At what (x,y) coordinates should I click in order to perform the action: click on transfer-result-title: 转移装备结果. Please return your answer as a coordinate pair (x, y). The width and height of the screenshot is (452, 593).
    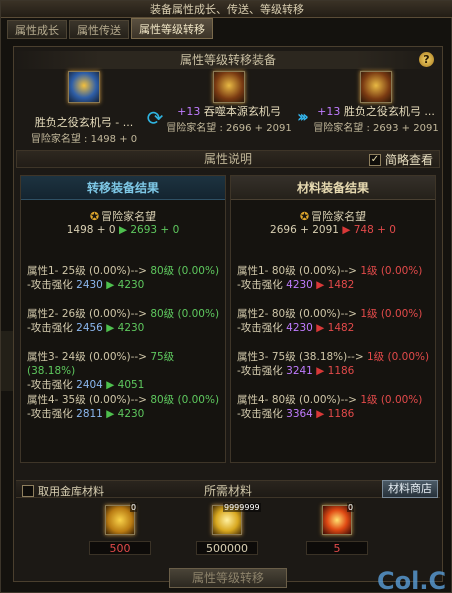
    Looking at the image, I should click on (123, 188).